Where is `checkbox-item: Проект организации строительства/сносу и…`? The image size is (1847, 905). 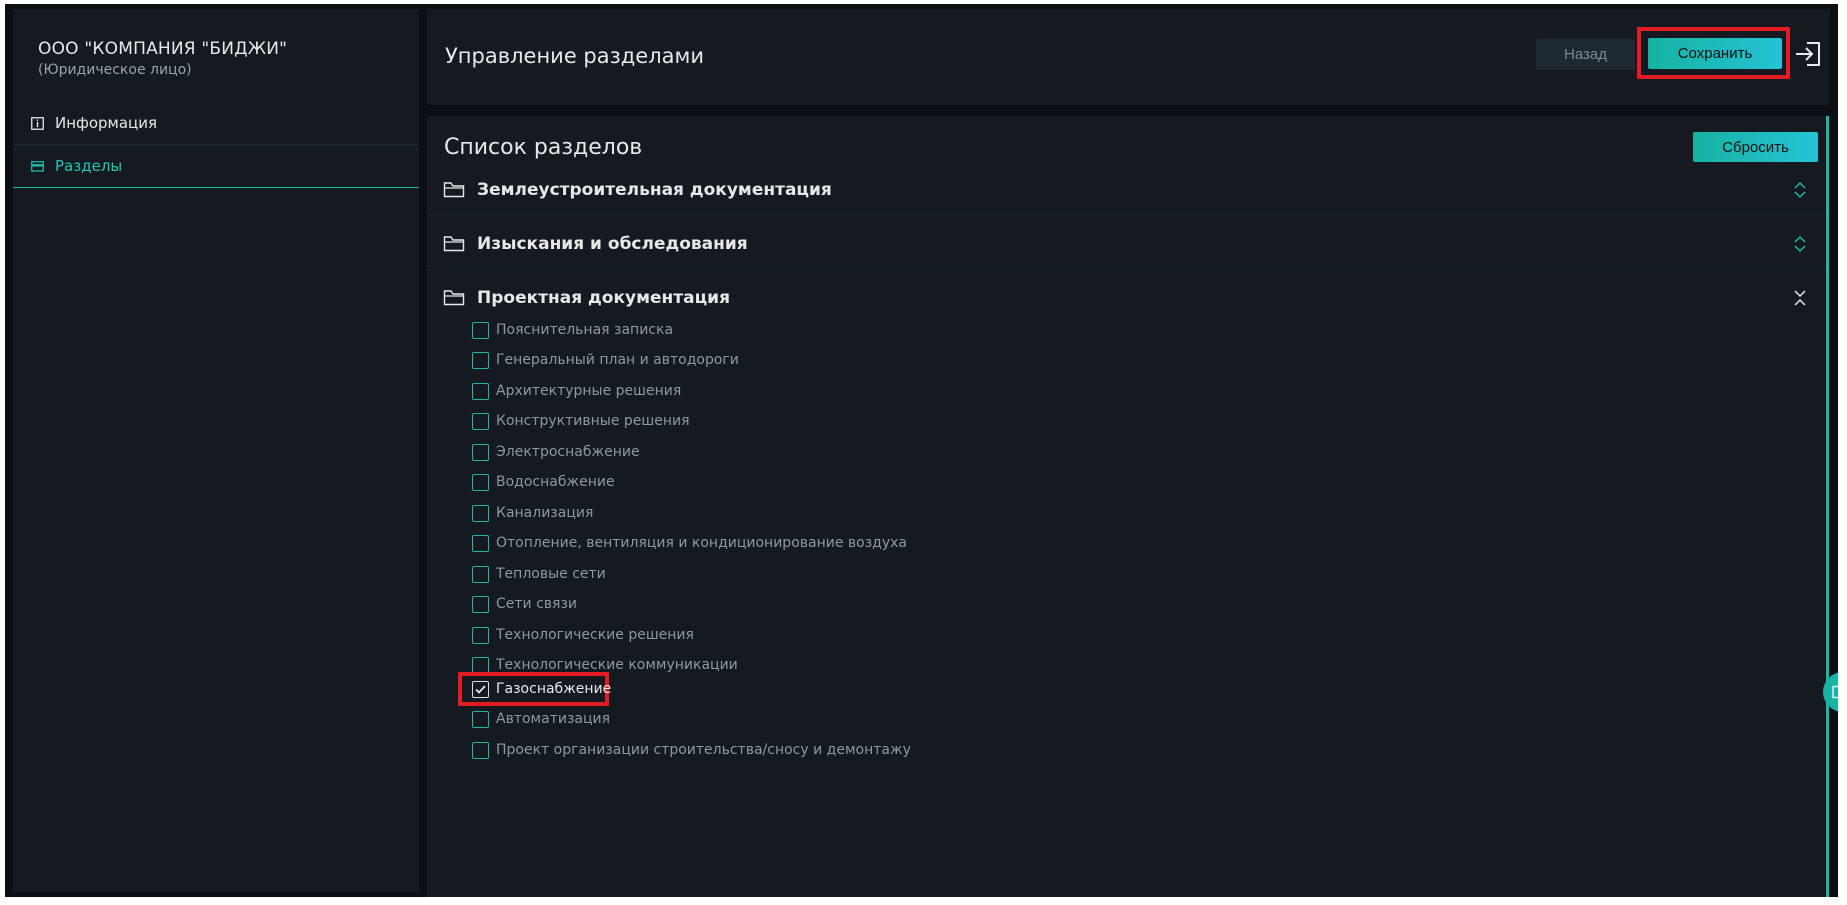 checkbox-item: Проект организации строительства/сносу и… is located at coordinates (691, 750).